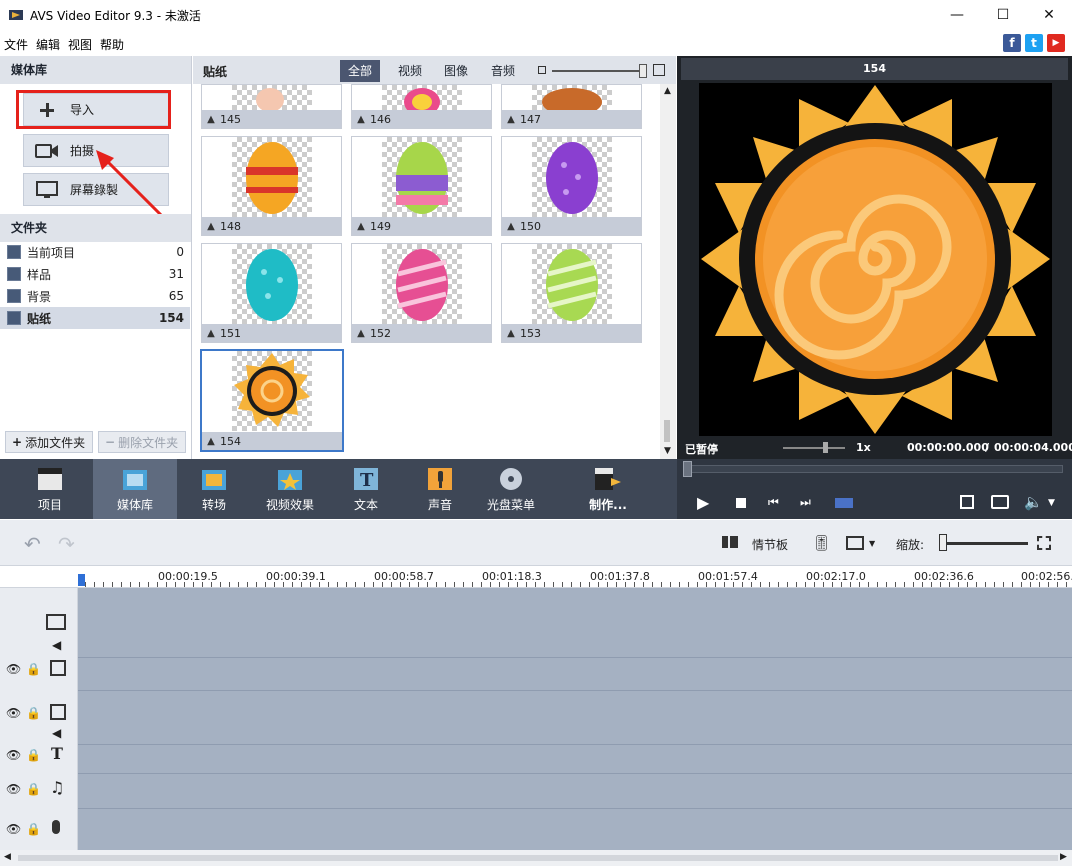 The height and width of the screenshot is (866, 1072). Describe the element at coordinates (542, 70) in the screenshot. I see `small-thumb-icon` at that location.